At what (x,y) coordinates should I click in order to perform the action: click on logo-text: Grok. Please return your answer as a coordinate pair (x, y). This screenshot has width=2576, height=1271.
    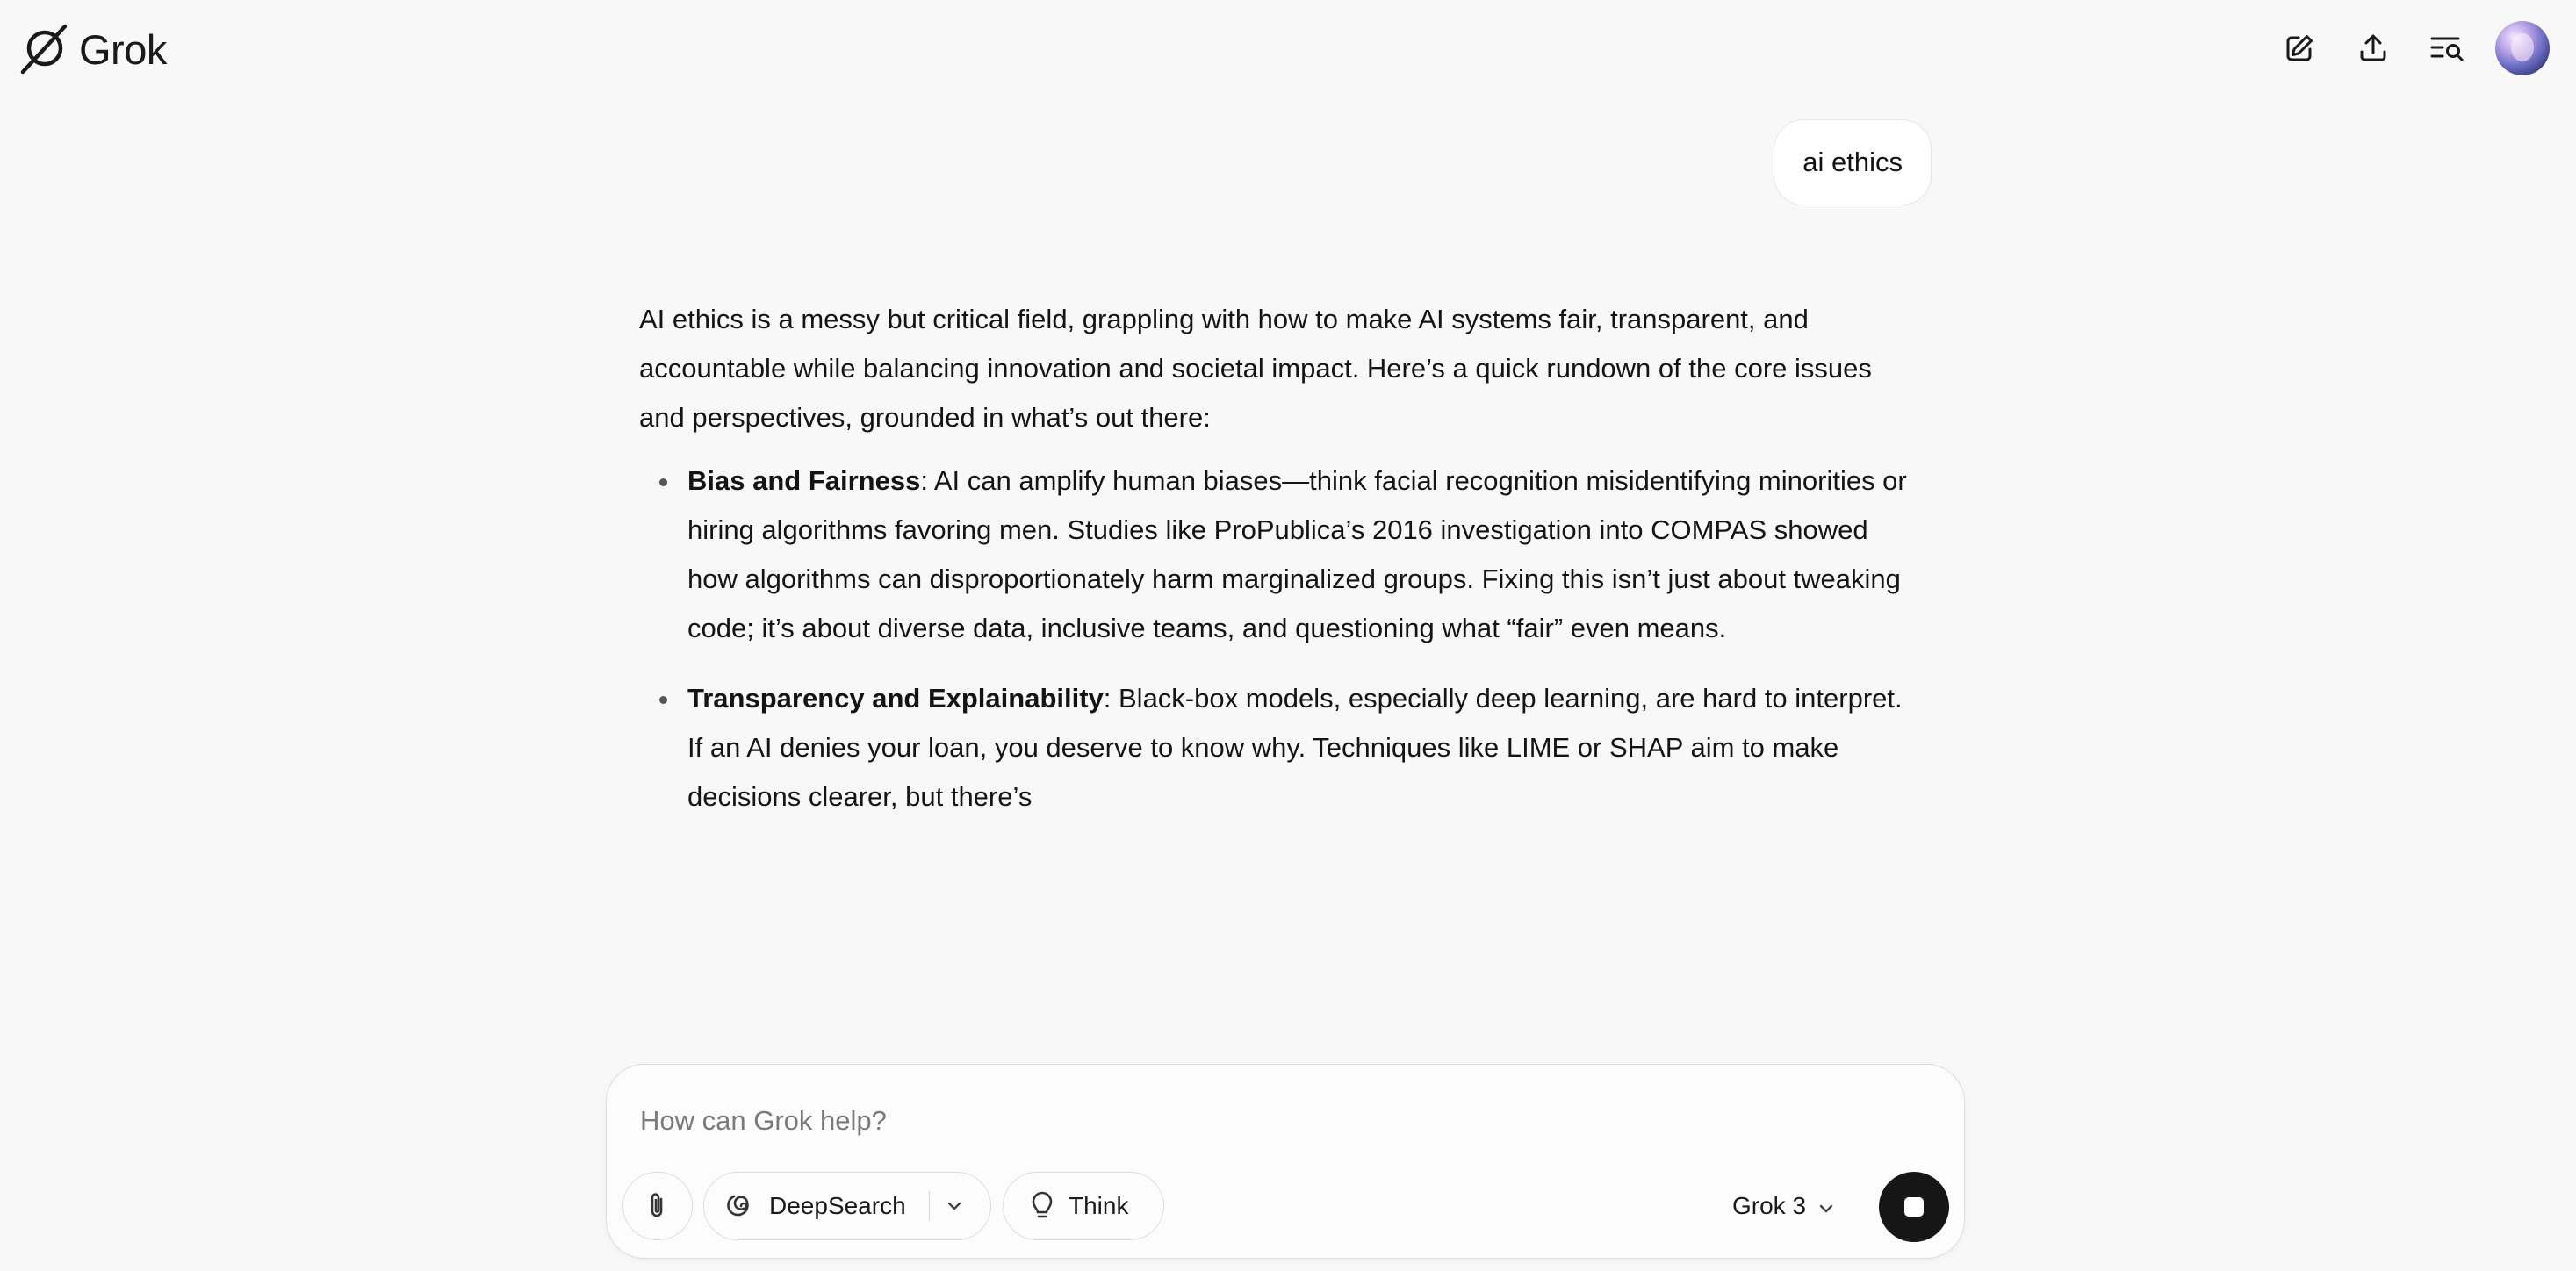
    Looking at the image, I should click on (123, 49).